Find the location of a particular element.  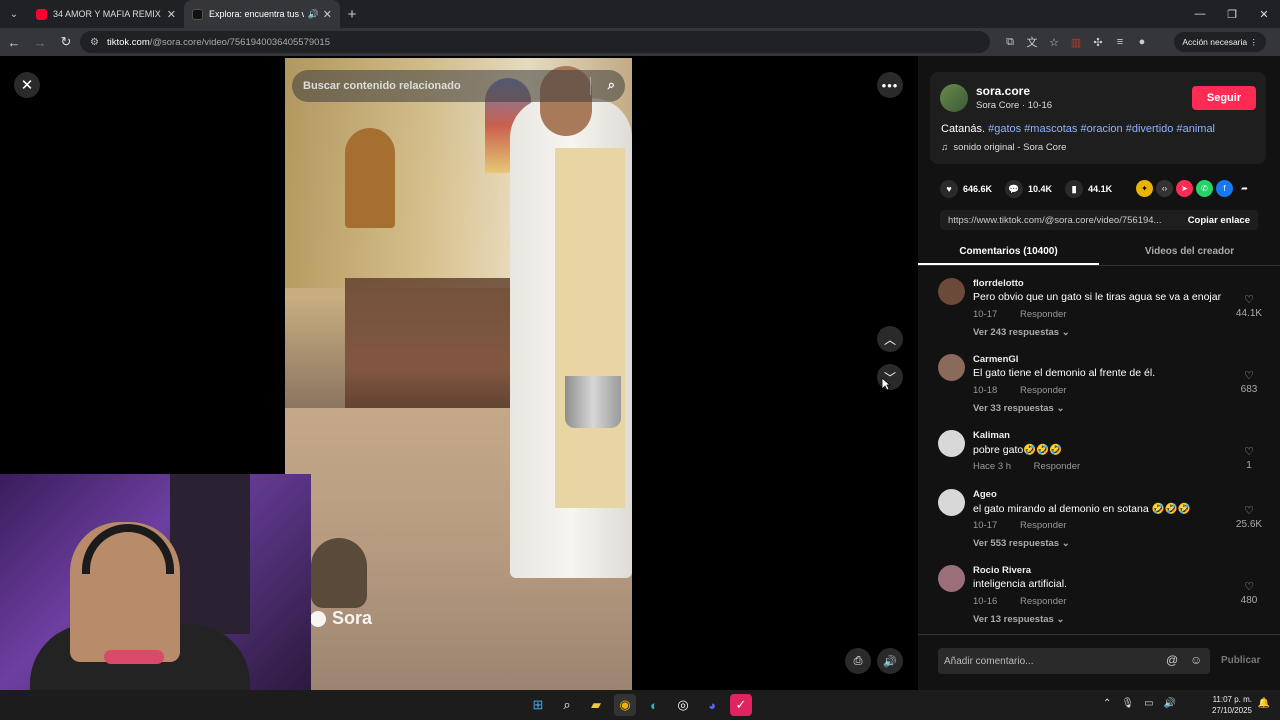

microphone-icon: 🎙 is located at coordinates (1127, 703).